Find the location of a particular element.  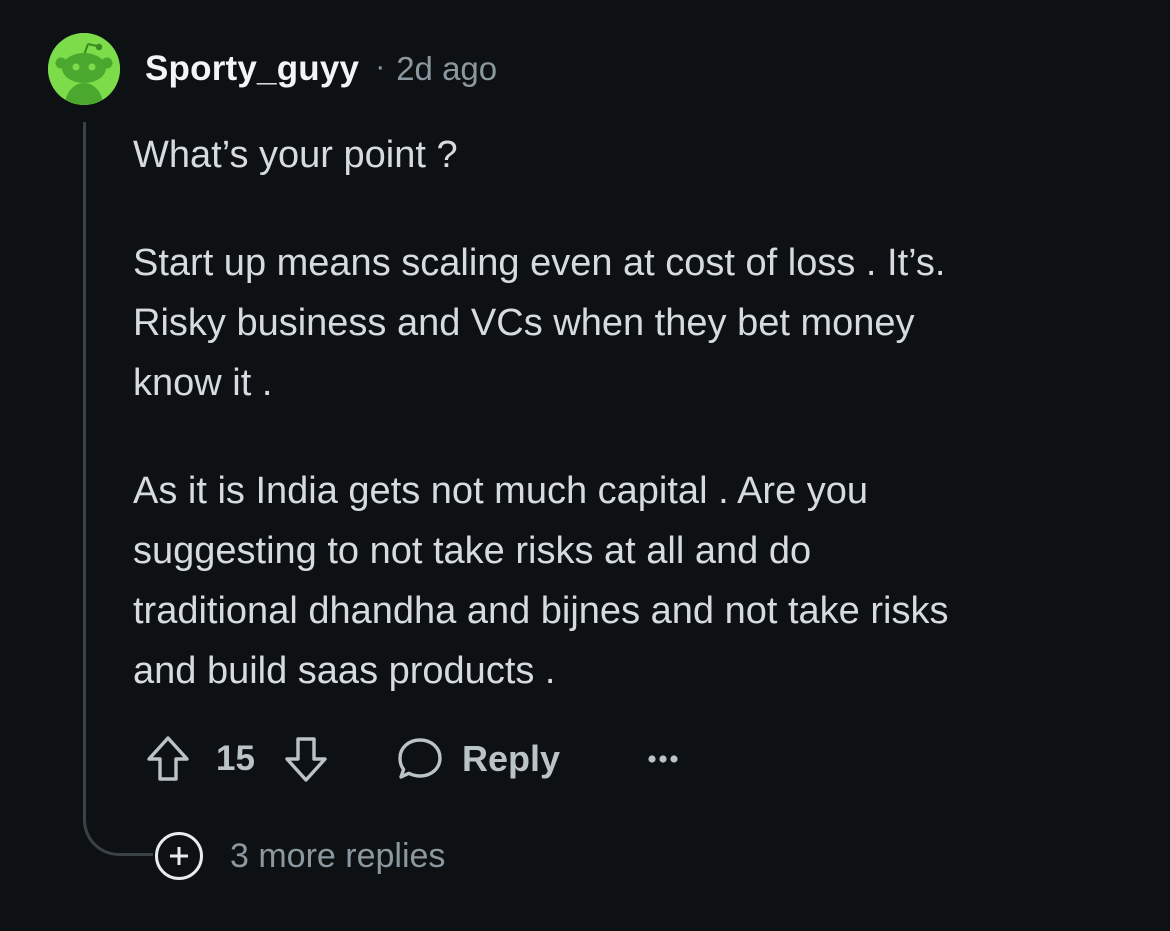

vote-count: 15 is located at coordinates (235, 758).